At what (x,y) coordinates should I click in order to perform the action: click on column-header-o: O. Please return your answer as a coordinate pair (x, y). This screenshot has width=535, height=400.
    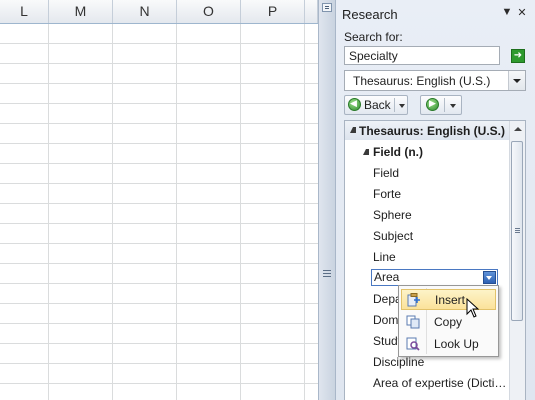
    Looking at the image, I should click on (209, 11).